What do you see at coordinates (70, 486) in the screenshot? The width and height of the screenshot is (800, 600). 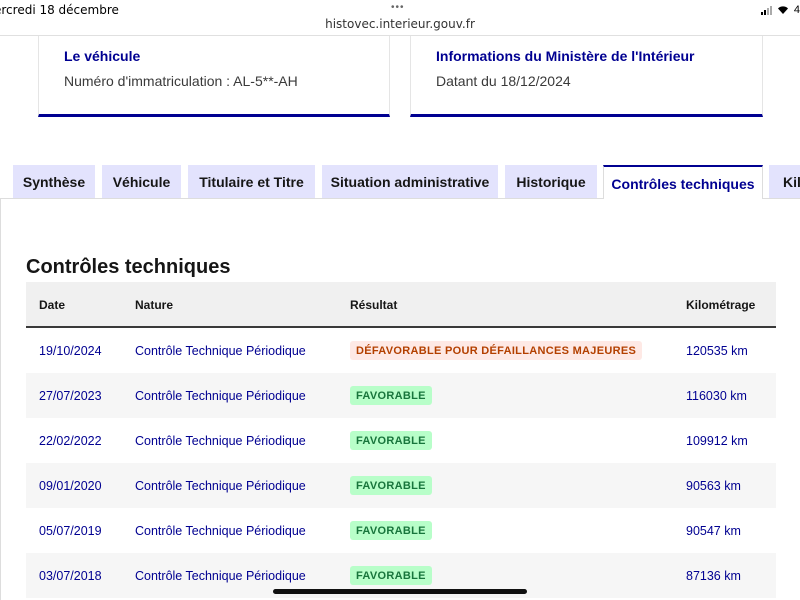 I see `row-date: 09/01/2020` at bounding box center [70, 486].